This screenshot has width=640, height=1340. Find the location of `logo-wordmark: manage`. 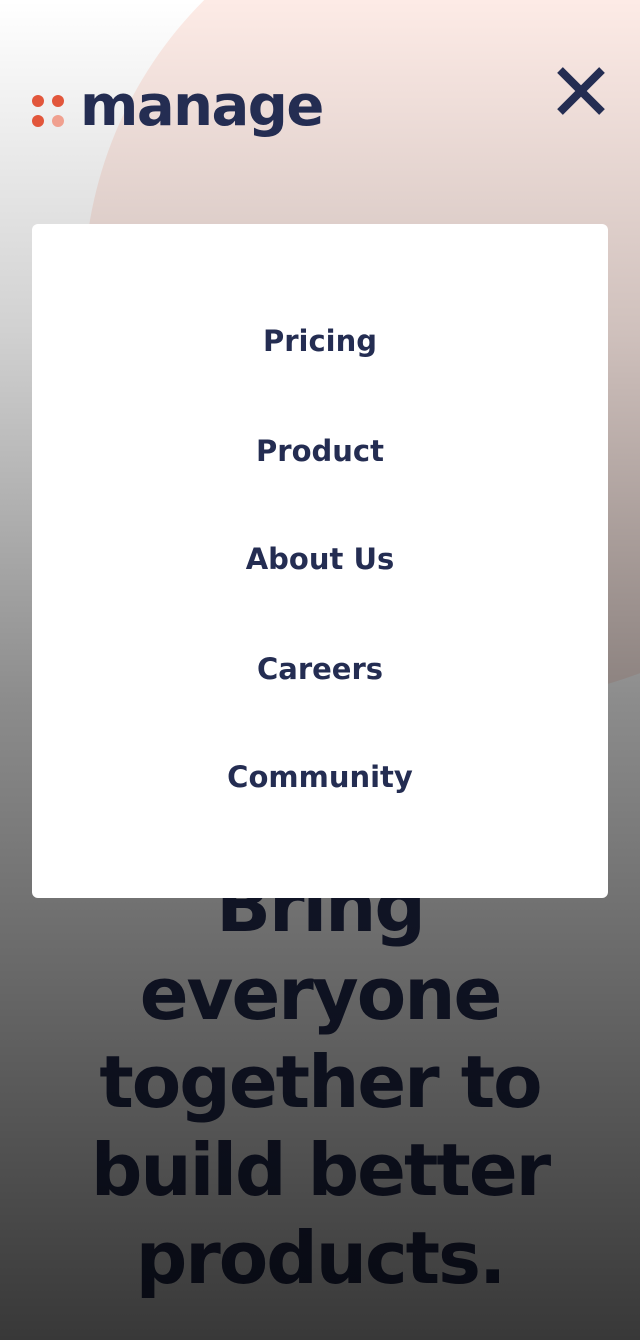

logo-wordmark: manage is located at coordinates (202, 106).